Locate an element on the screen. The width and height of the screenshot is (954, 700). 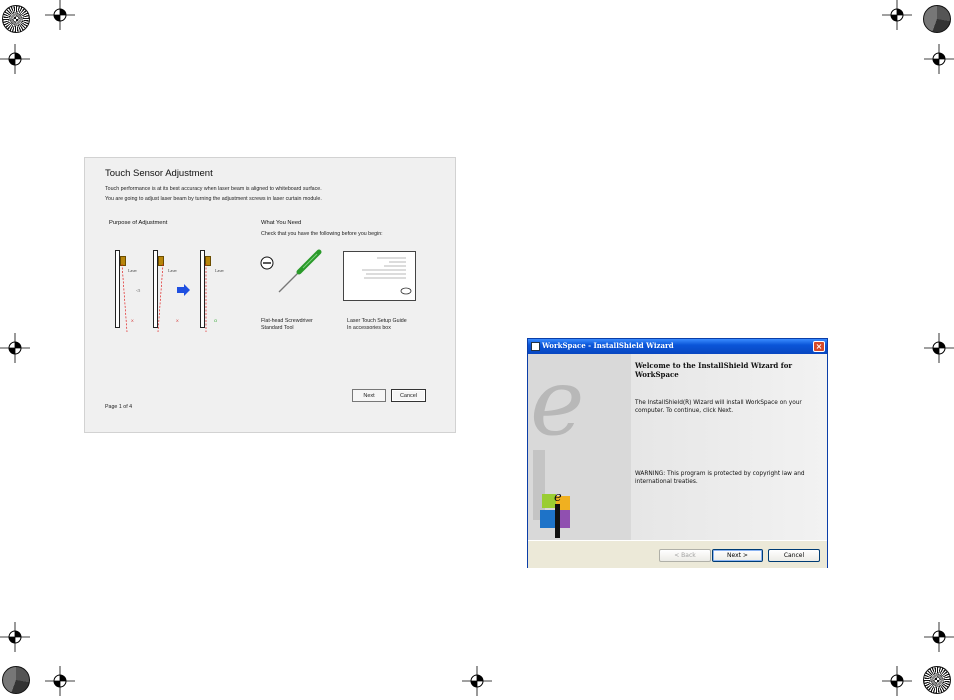
workspace-logo-graphic: e e is located at coordinates (557, 443).